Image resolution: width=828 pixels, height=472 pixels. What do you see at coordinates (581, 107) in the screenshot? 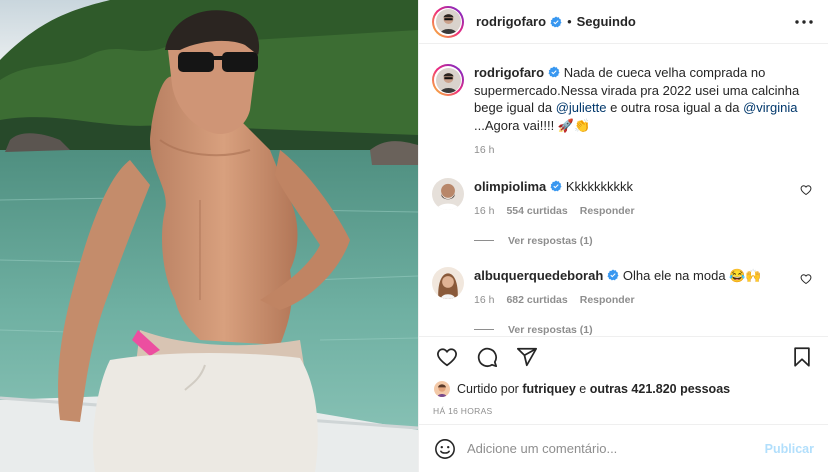
I see `mention-link: @juliette` at bounding box center [581, 107].